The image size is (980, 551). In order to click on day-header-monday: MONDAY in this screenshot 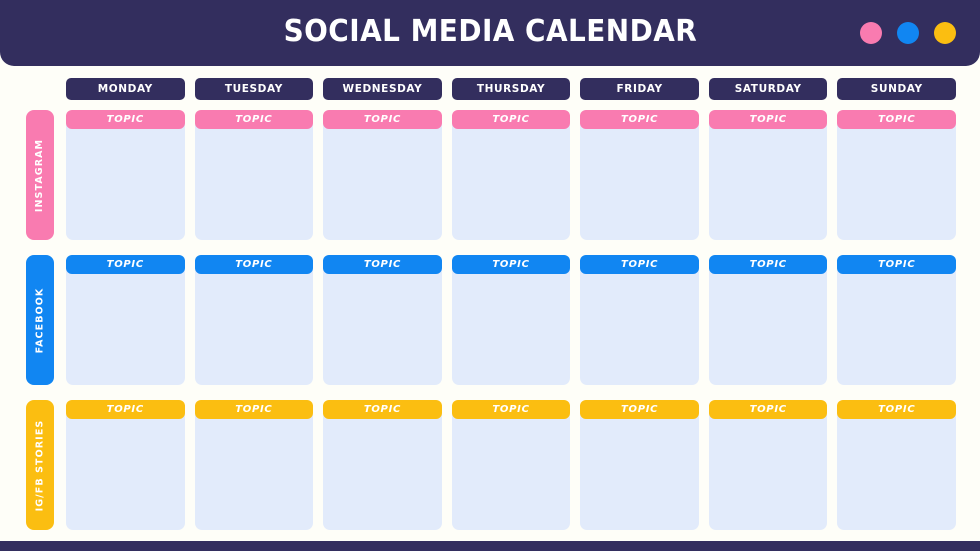, I will do `click(125, 89)`.